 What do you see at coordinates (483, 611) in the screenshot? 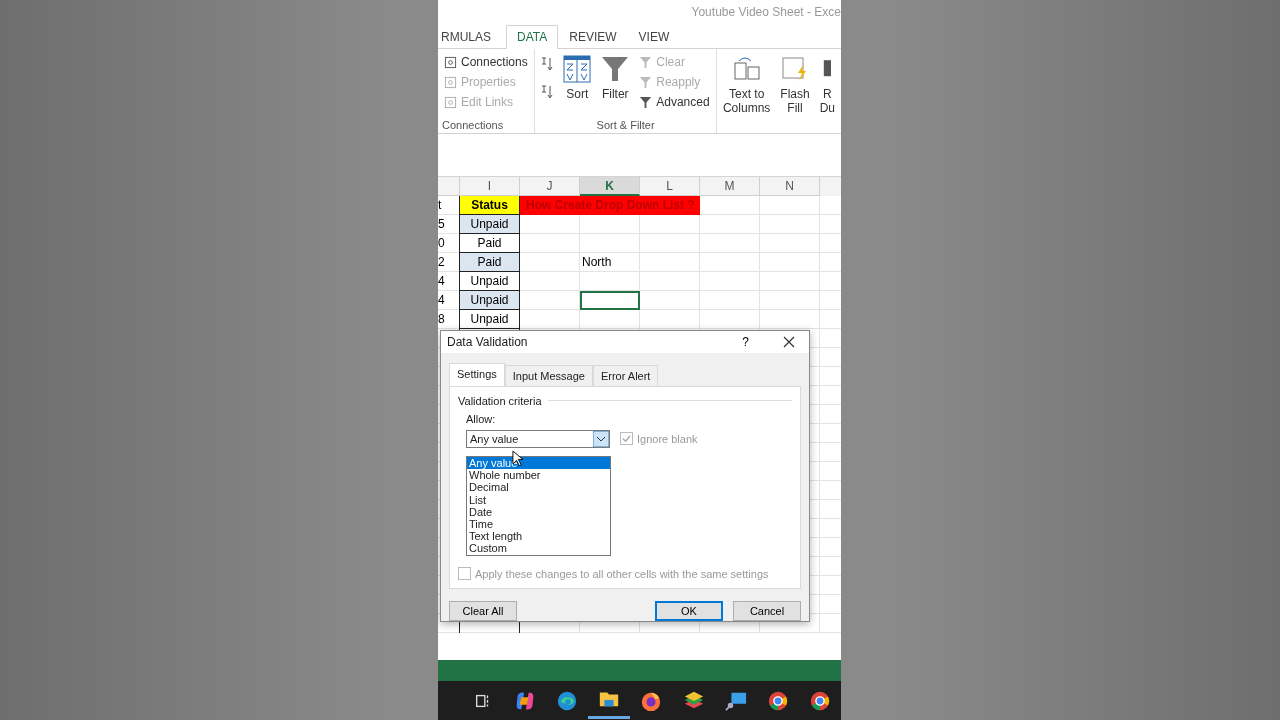
I see `dialog-button: Clear All` at bounding box center [483, 611].